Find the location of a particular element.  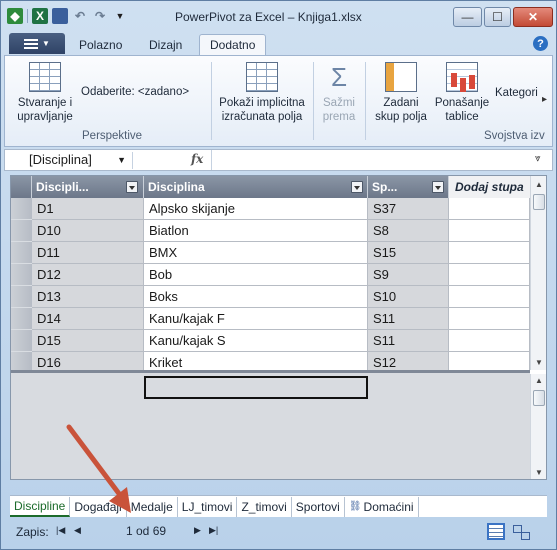

formula-bar: [Disciplina] ▼ fx ⩔ is located at coordinates (278, 160).